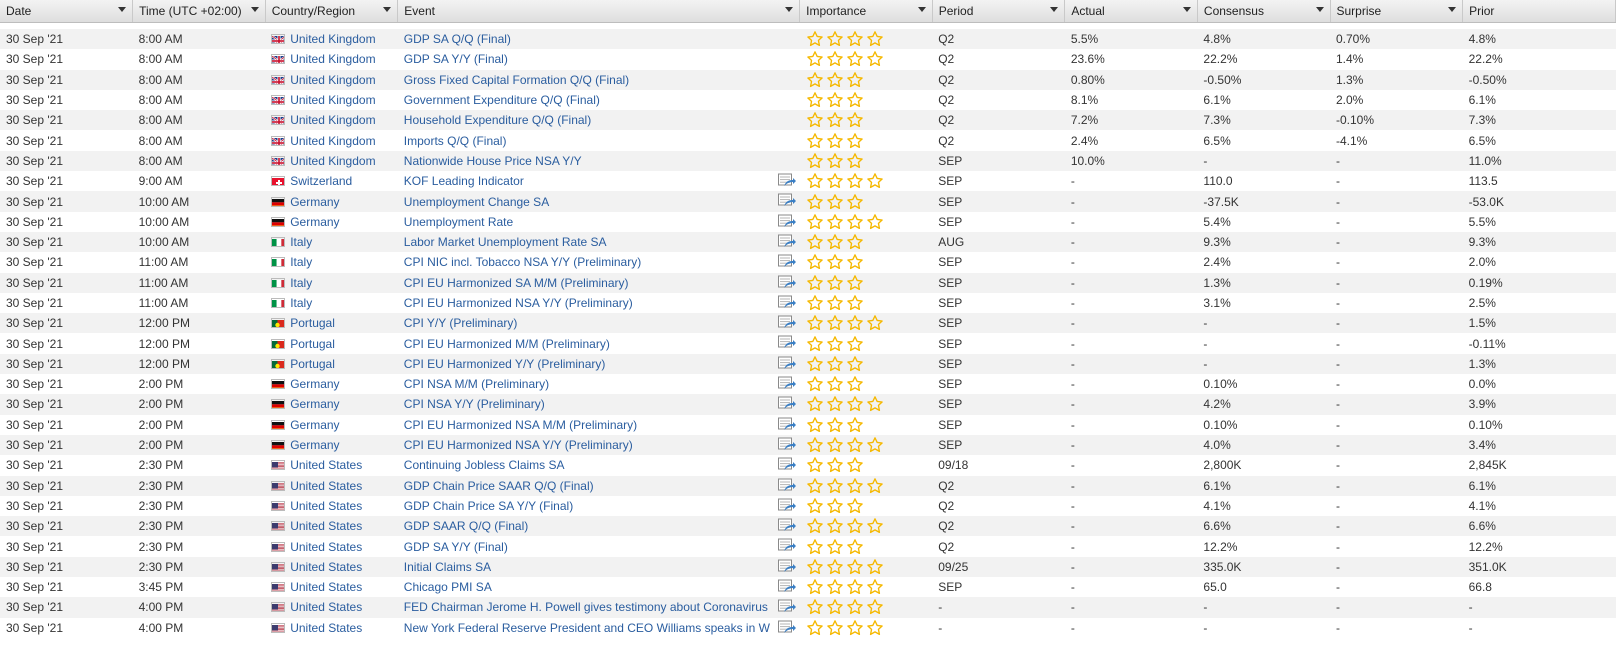  Describe the element at coordinates (332, 11) in the screenshot. I see `col-header-country: Country/Region` at that location.